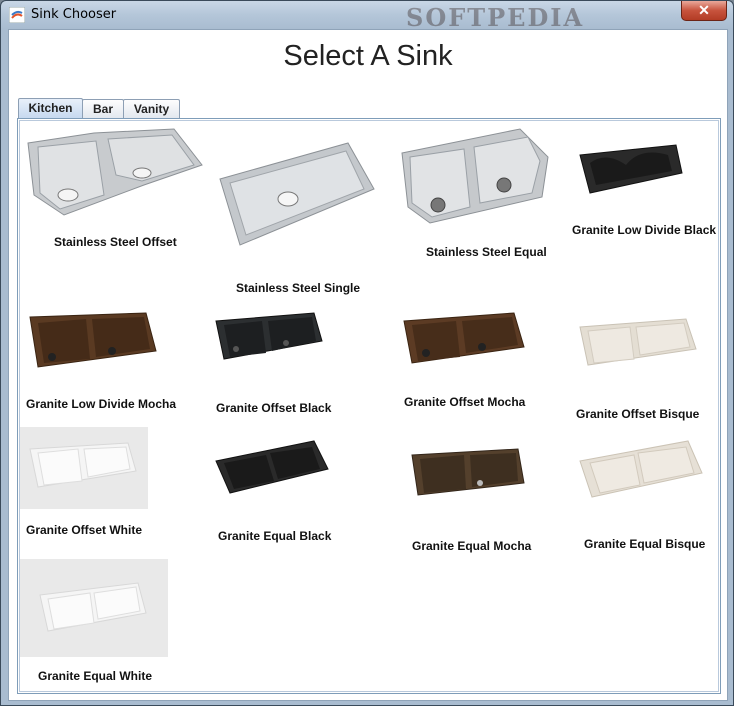 This screenshot has width=734, height=706. Describe the element at coordinates (644, 230) in the screenshot. I see `sink-label: Granite Low Divide Black` at that location.